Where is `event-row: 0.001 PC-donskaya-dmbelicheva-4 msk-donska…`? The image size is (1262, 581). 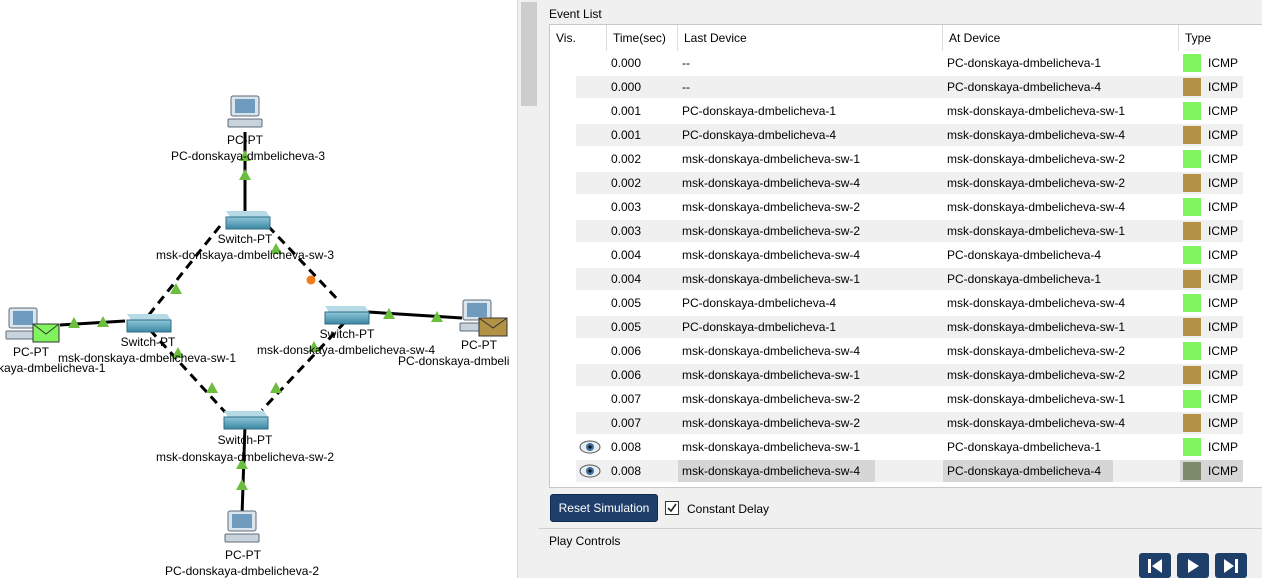 event-row: 0.001 PC-donskaya-dmbelicheva-4 msk-donska… is located at coordinates (906, 135).